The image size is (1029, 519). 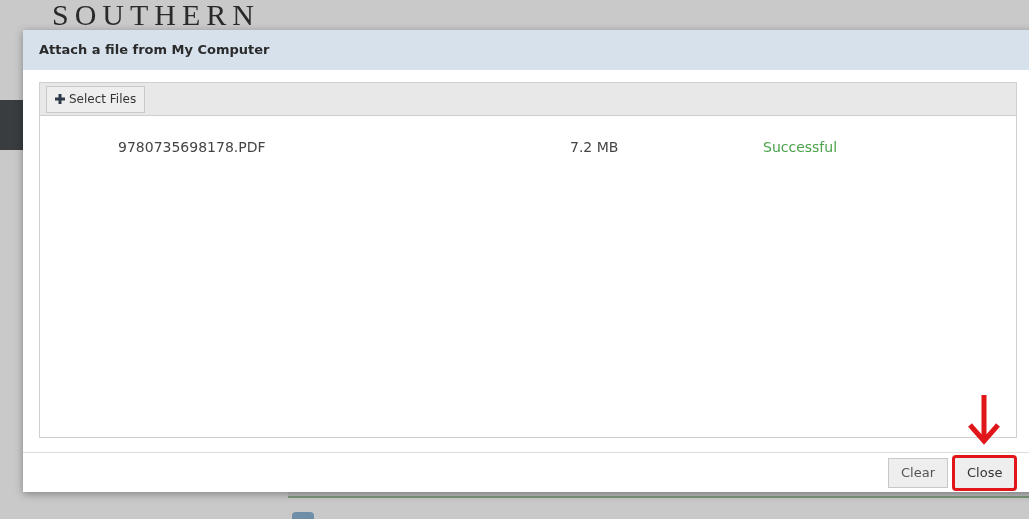 What do you see at coordinates (96, 99) in the screenshot?
I see `select-files-button: Select Files` at bounding box center [96, 99].